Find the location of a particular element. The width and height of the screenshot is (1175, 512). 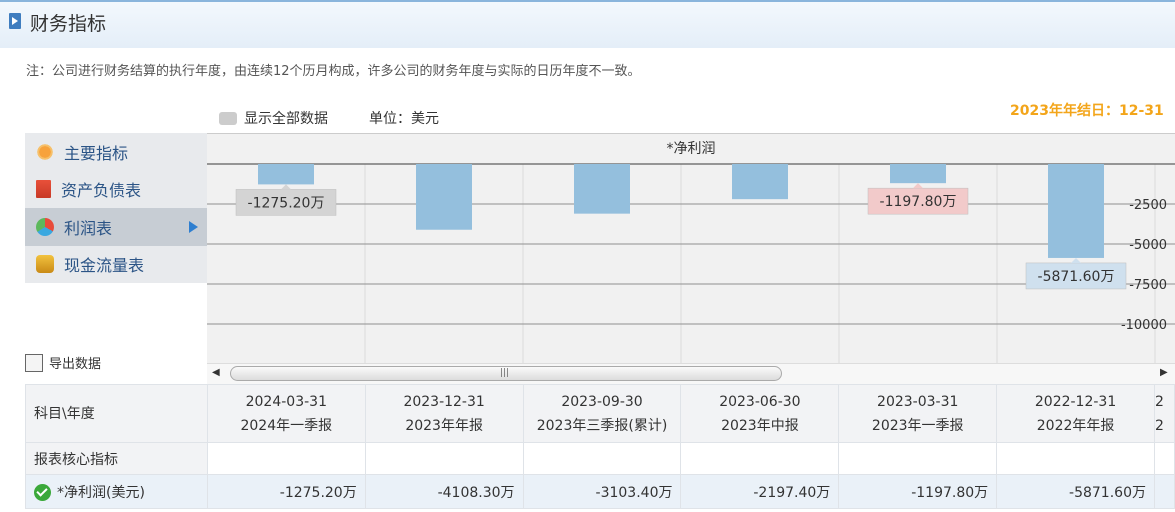

corner-header: 科目\年度 is located at coordinates (116, 413).